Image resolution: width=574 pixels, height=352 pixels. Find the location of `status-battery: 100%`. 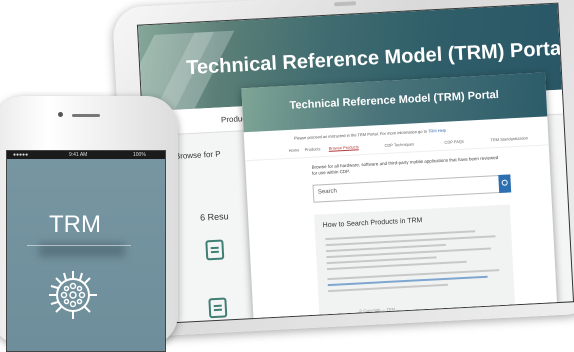

status-battery: 100% is located at coordinates (139, 155).